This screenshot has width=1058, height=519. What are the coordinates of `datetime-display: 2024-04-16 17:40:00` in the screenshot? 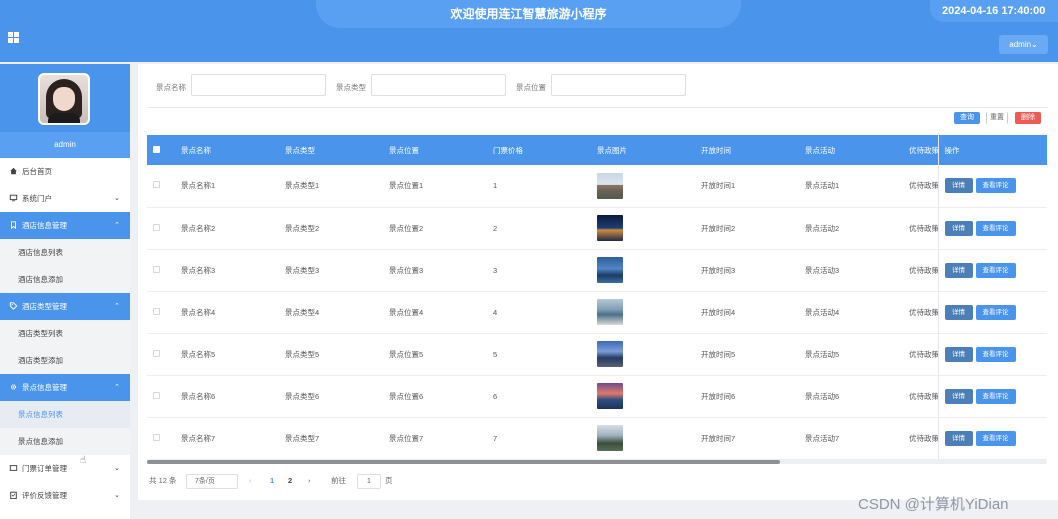 It's located at (994, 11).